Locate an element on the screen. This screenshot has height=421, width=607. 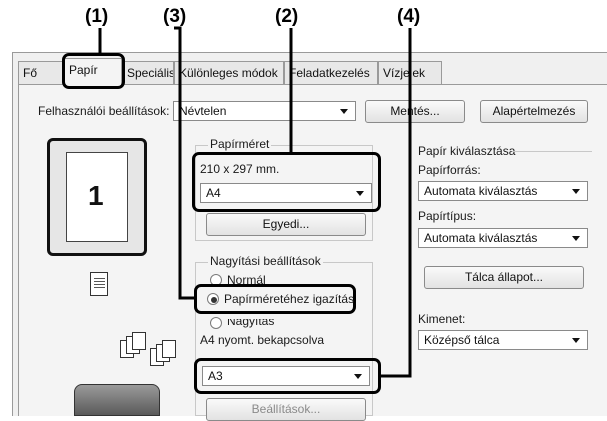
zoom-settings-group-label: Nagyítási beállítások is located at coordinates (265, 261).